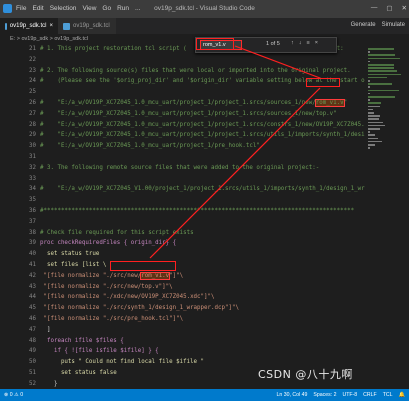 This screenshot has height=401, width=409. I want to click on line-number: 48, so click(32, 340).